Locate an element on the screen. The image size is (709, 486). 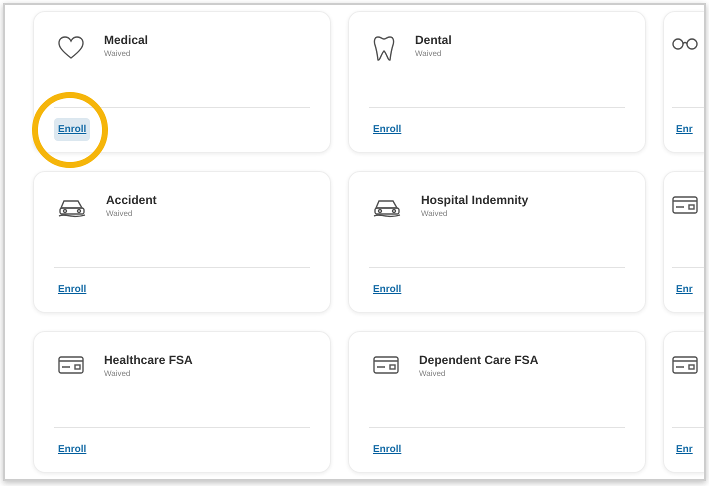
benefit-title: Healthcare FSA is located at coordinates (148, 360).